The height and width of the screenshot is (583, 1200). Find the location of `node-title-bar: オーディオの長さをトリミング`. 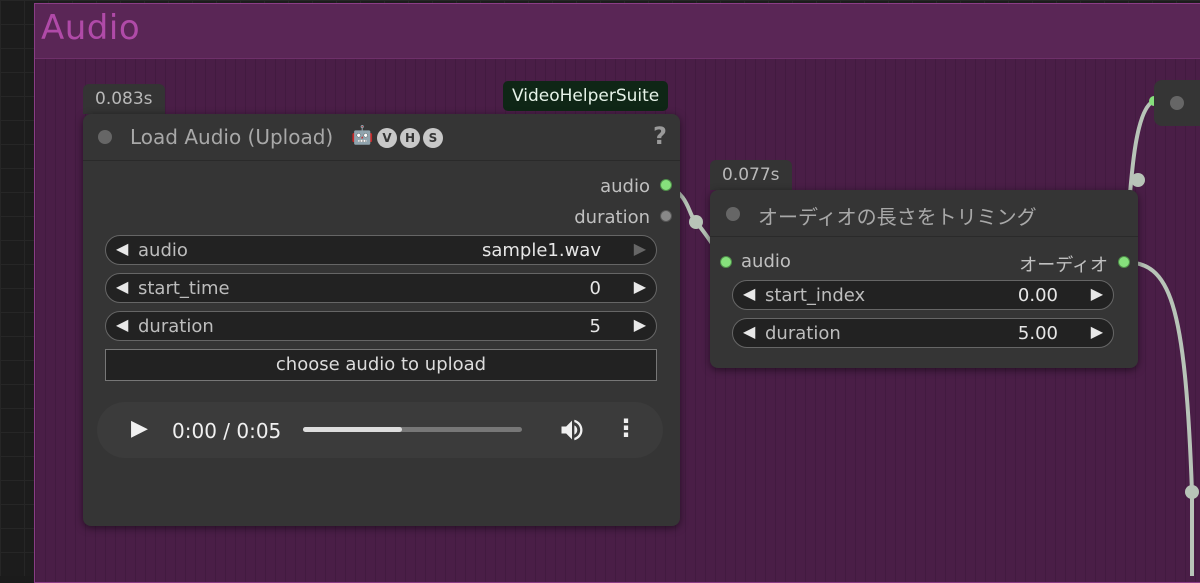

node-title-bar: オーディオの長さをトリミング is located at coordinates (924, 213).